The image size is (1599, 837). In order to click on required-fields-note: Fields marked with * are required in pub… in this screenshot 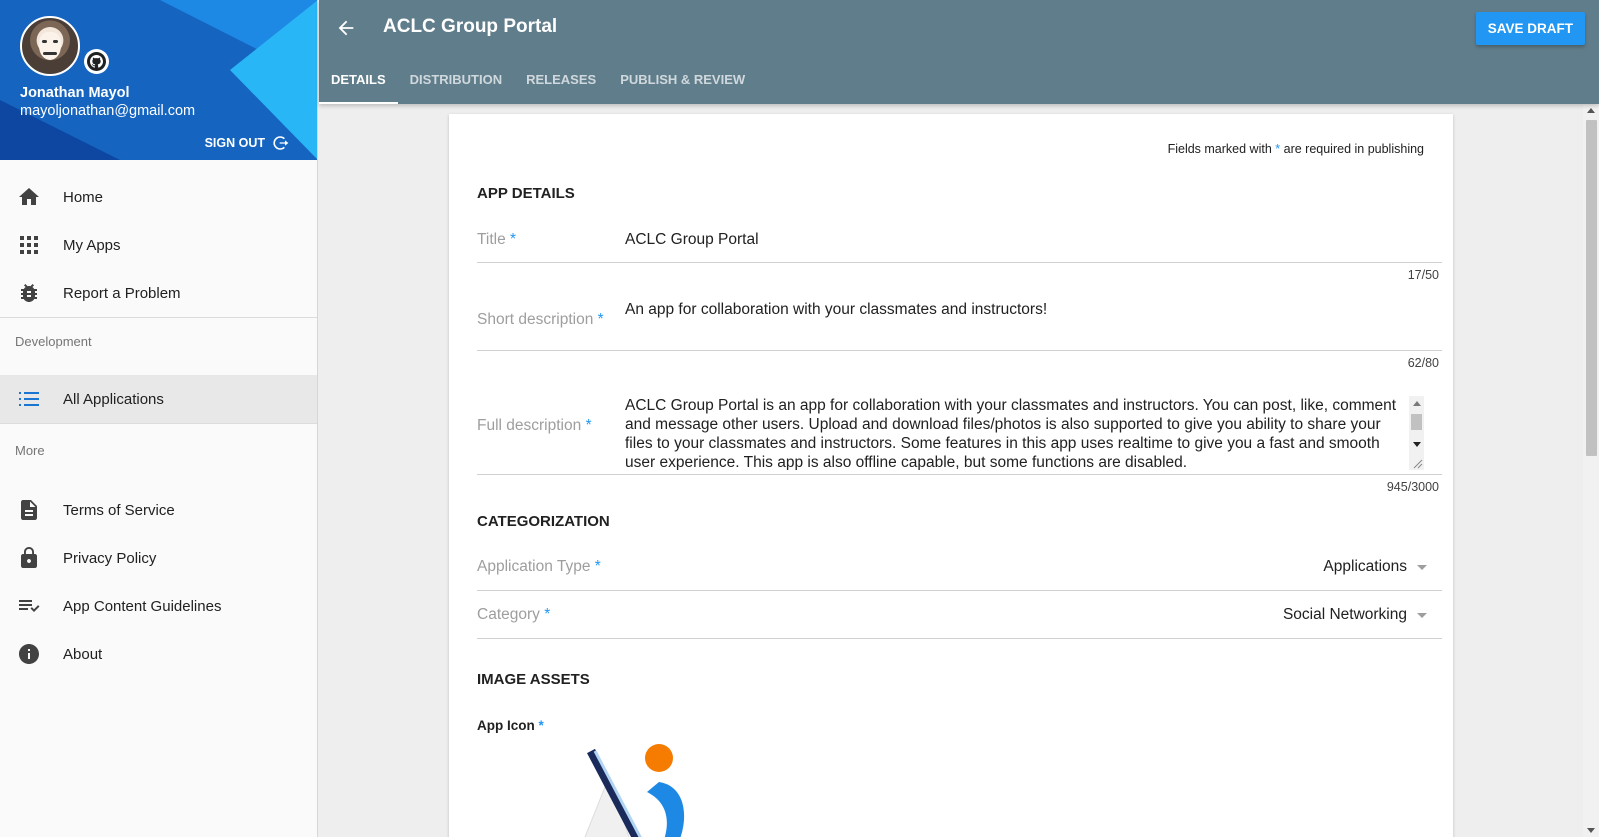, I will do `click(1295, 149)`.